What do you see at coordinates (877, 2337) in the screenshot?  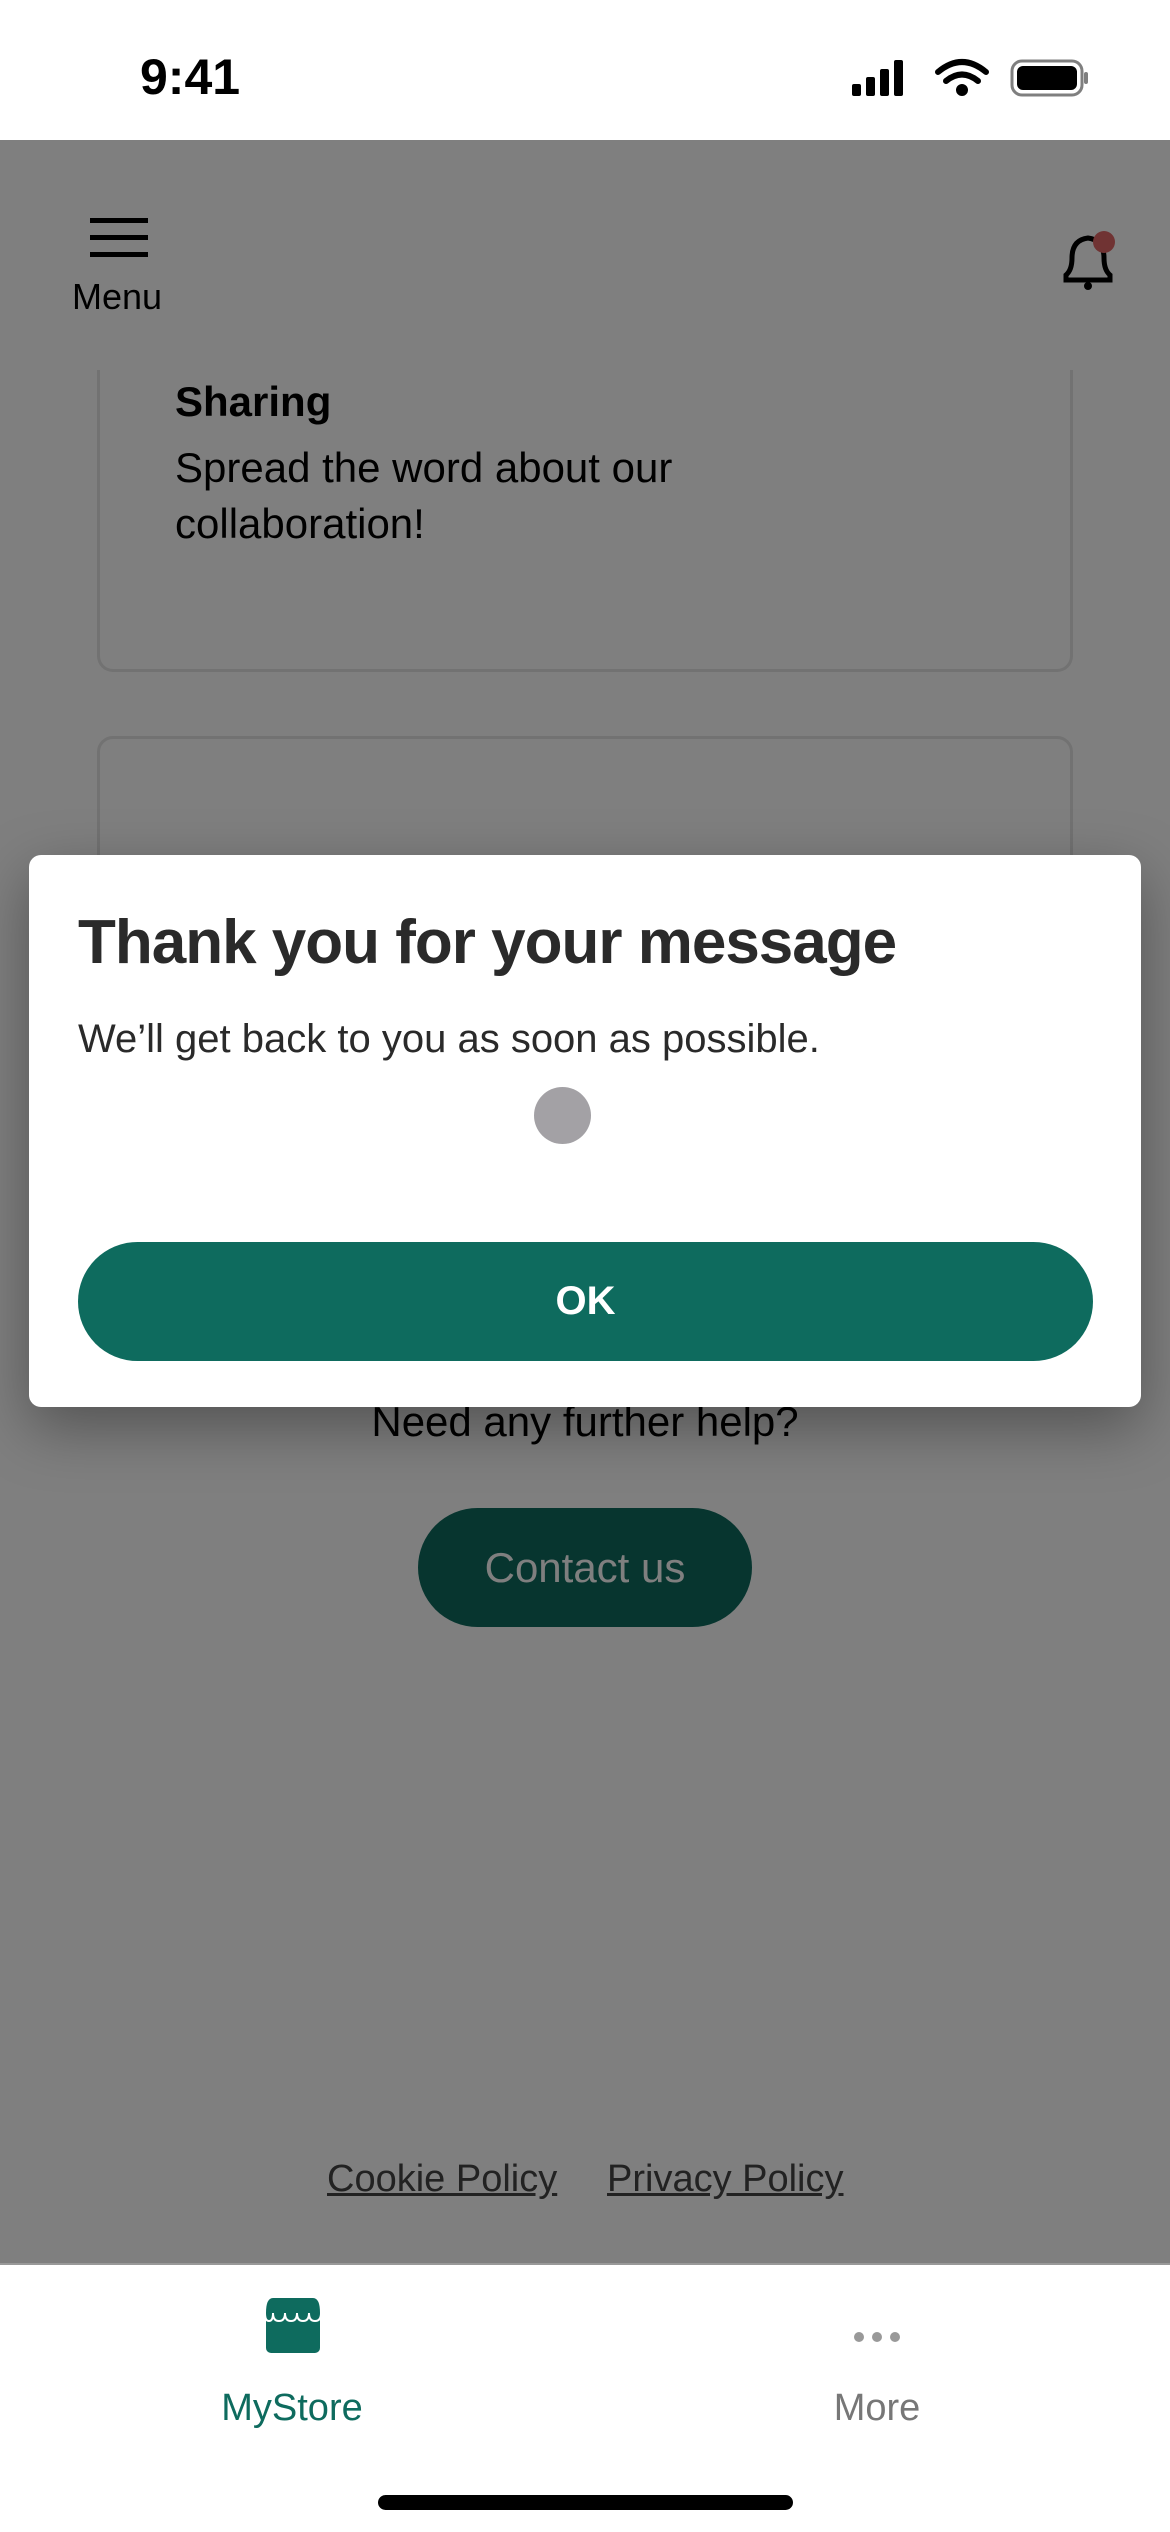 I see `more-dots-icon` at bounding box center [877, 2337].